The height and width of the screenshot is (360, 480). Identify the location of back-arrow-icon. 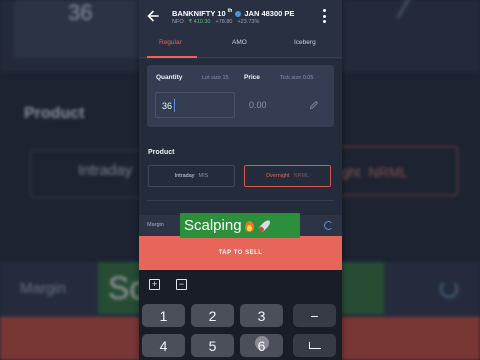
(153, 16).